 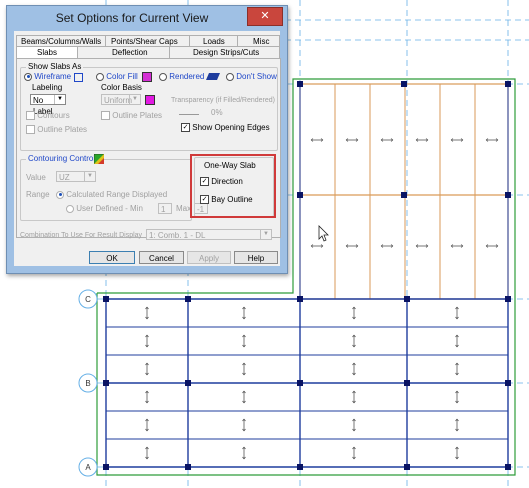 I want to click on color-basis-swatch, so click(x=150, y=100).